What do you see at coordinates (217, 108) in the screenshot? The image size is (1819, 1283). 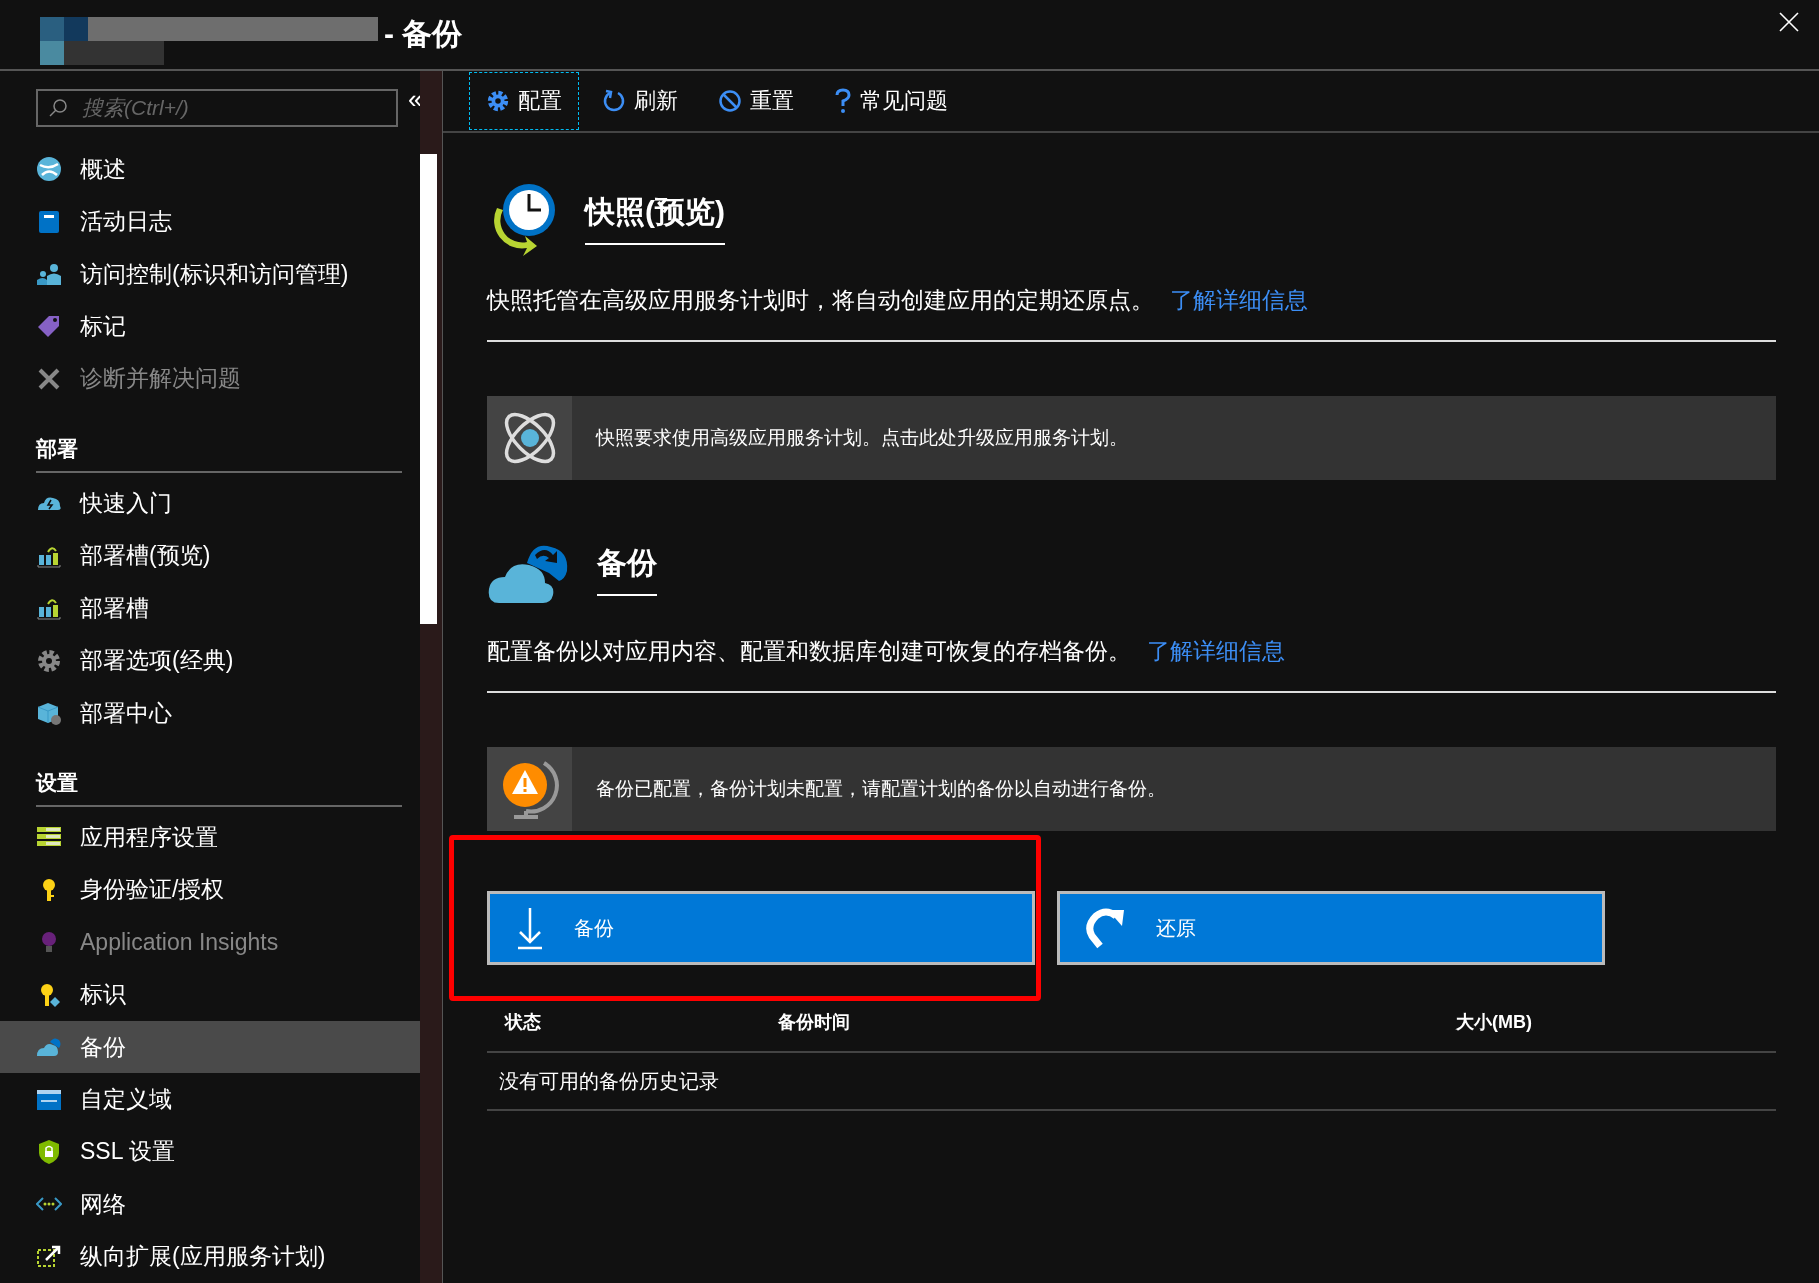 I see `search-field: 搜索(Ctrl+/)` at bounding box center [217, 108].